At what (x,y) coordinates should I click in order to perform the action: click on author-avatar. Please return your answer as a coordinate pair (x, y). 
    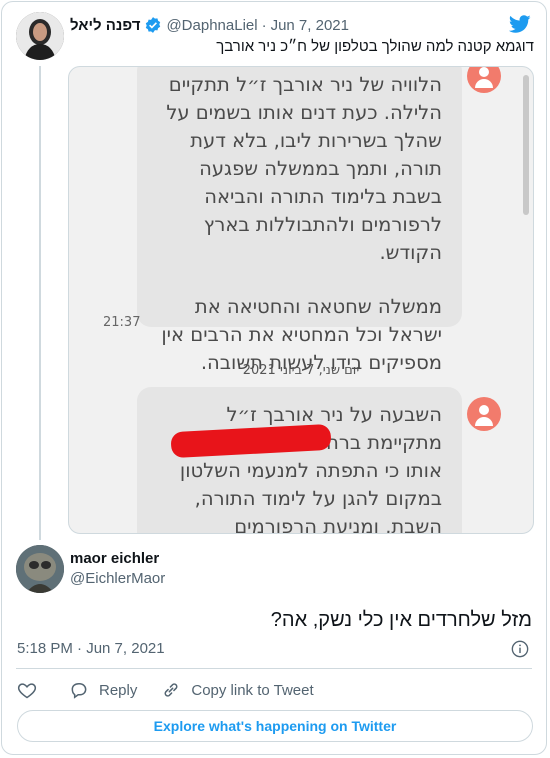
    Looking at the image, I should click on (40, 569).